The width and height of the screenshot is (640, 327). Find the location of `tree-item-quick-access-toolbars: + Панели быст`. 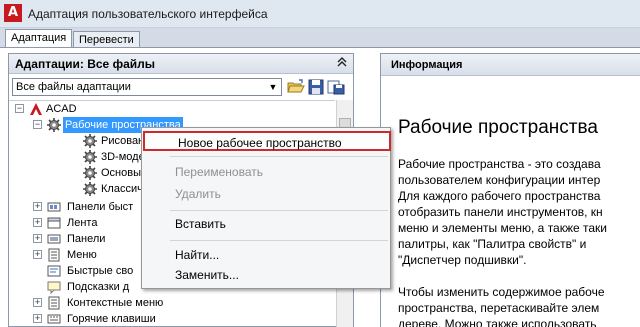

tree-item-quick-access-toolbars: + Панели быст is located at coordinates (79, 207).